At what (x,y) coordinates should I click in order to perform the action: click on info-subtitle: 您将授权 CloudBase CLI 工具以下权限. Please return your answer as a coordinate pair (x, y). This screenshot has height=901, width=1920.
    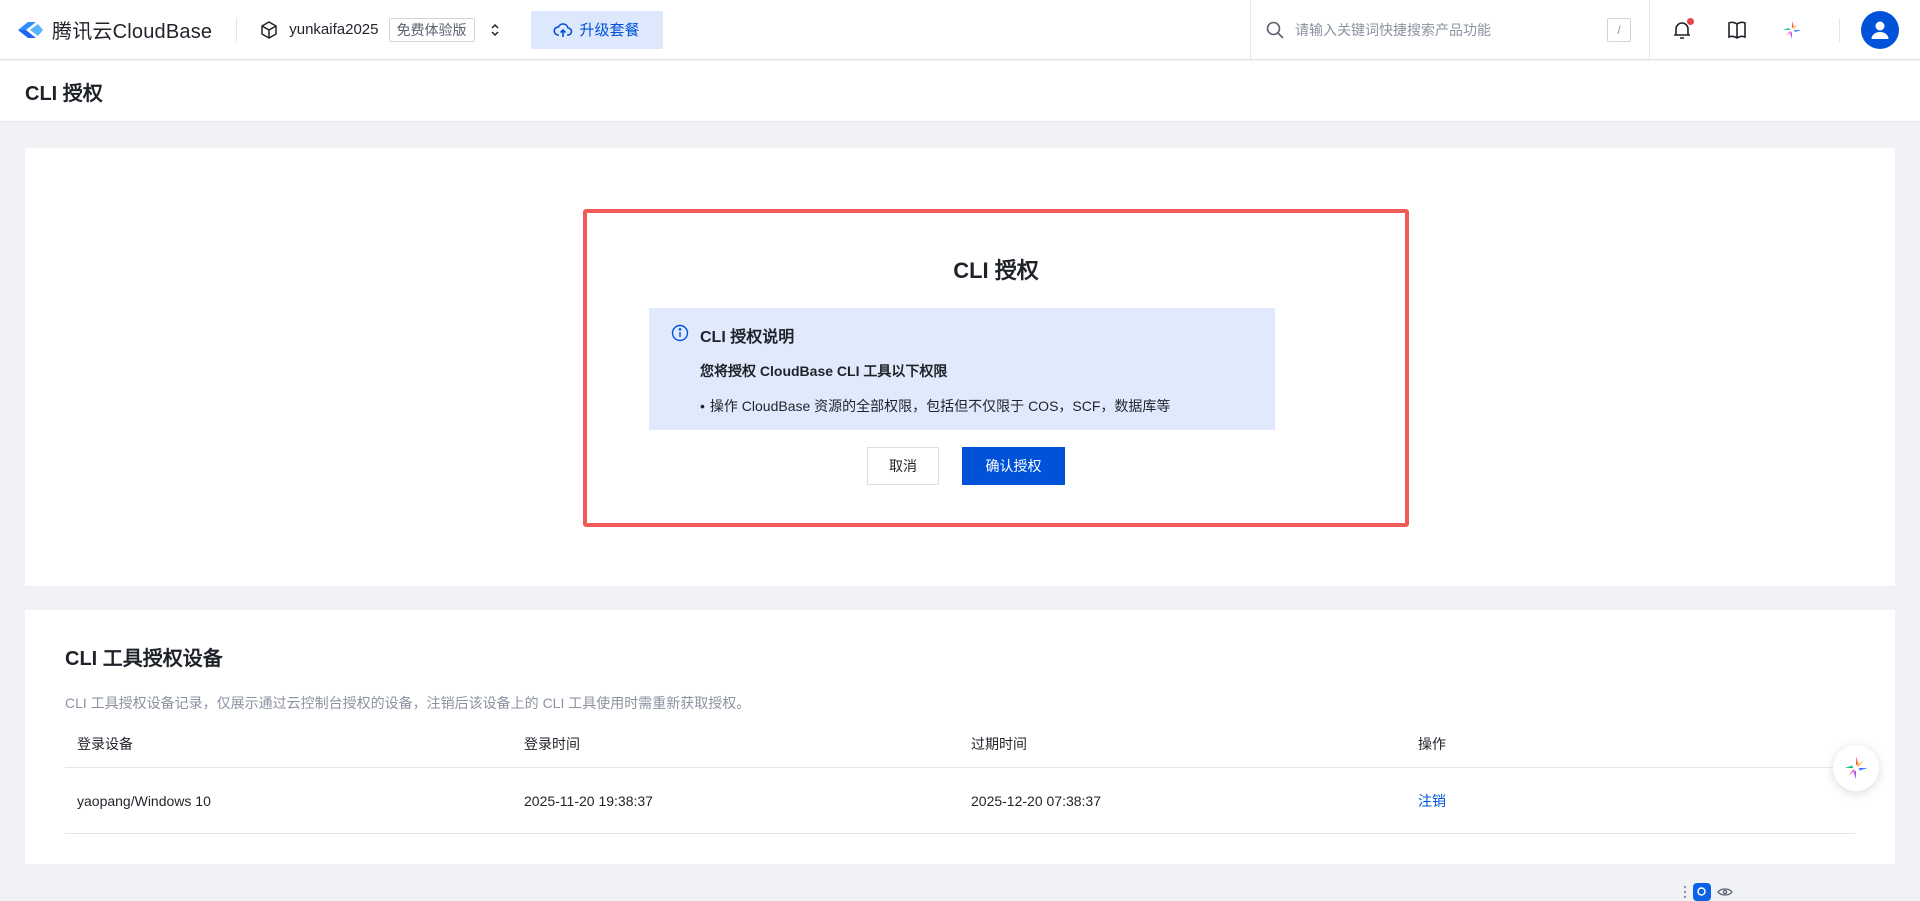
    Looking at the image, I should click on (824, 371).